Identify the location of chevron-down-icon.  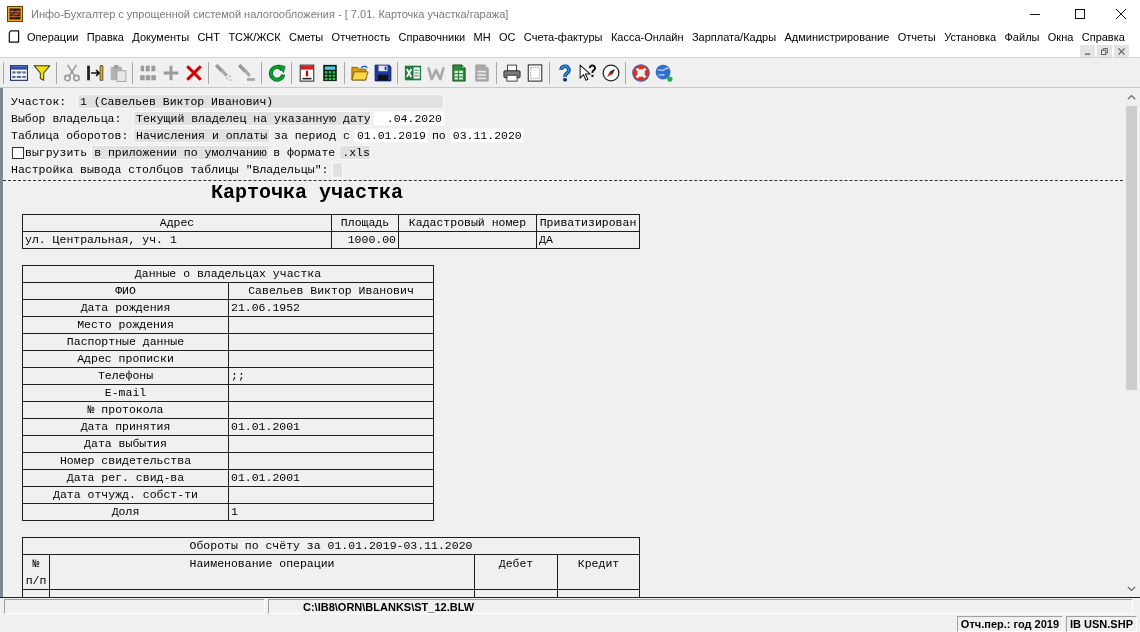
(1131, 588).